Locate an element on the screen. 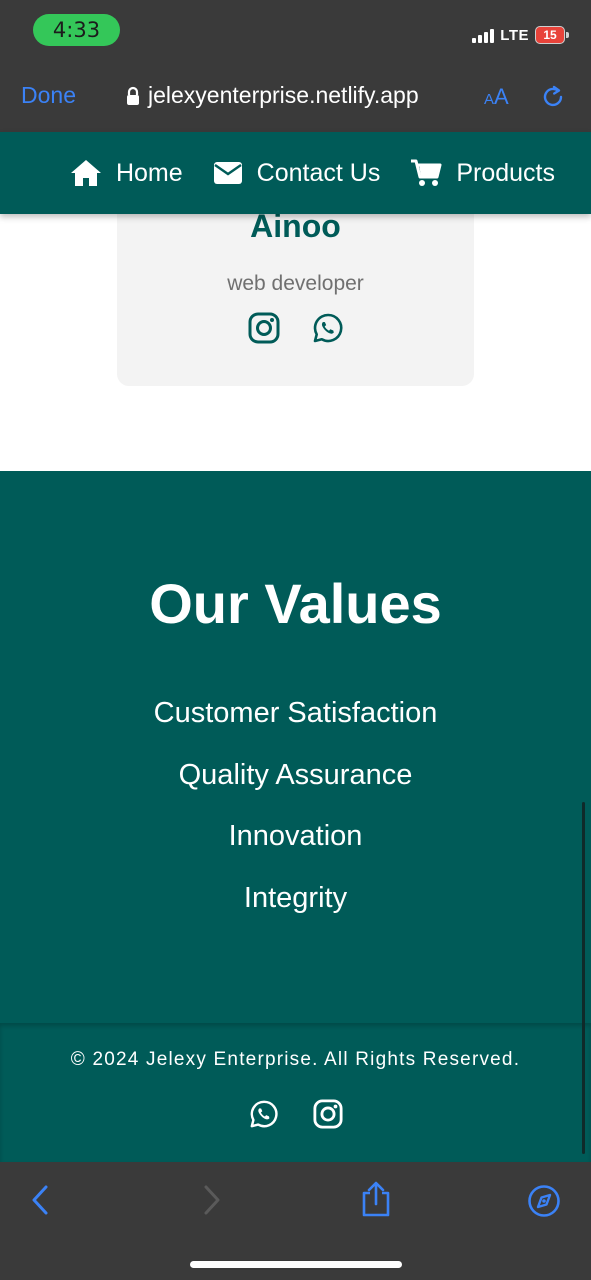 This screenshot has height=1280, width=591. value-item: Customer Satisfaction is located at coordinates (295, 713).